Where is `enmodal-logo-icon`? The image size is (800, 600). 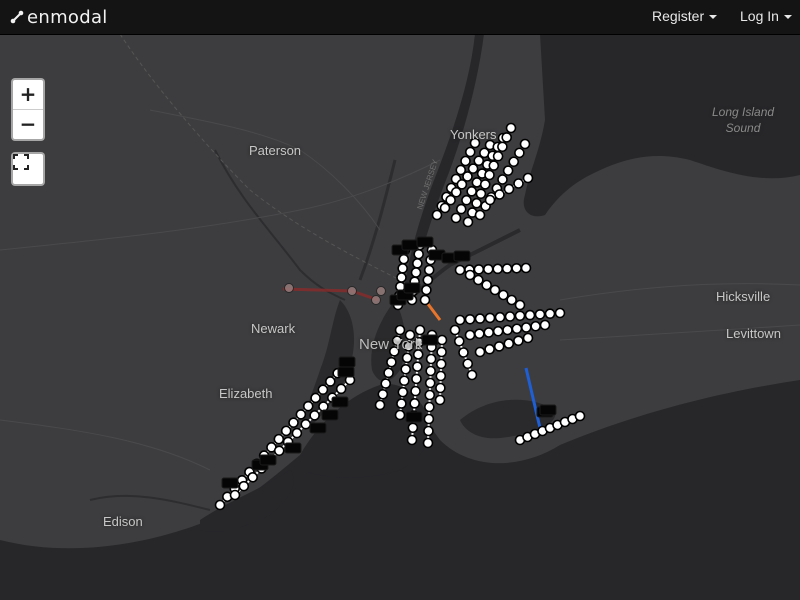 enmodal-logo-icon is located at coordinates (17, 17).